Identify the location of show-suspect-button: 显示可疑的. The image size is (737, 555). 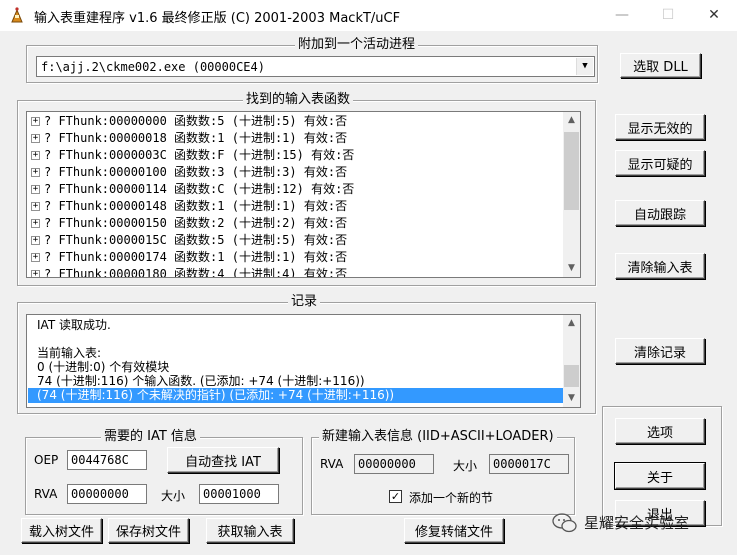
(660, 163).